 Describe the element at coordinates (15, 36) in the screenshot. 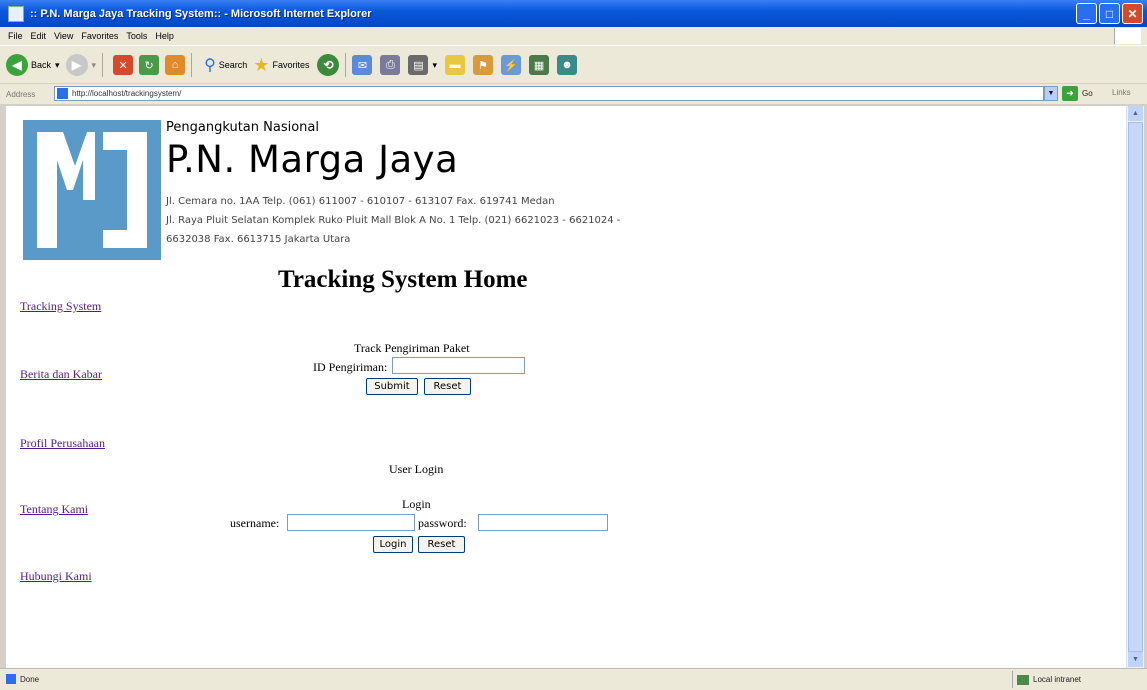

I see `menu-file: File` at that location.